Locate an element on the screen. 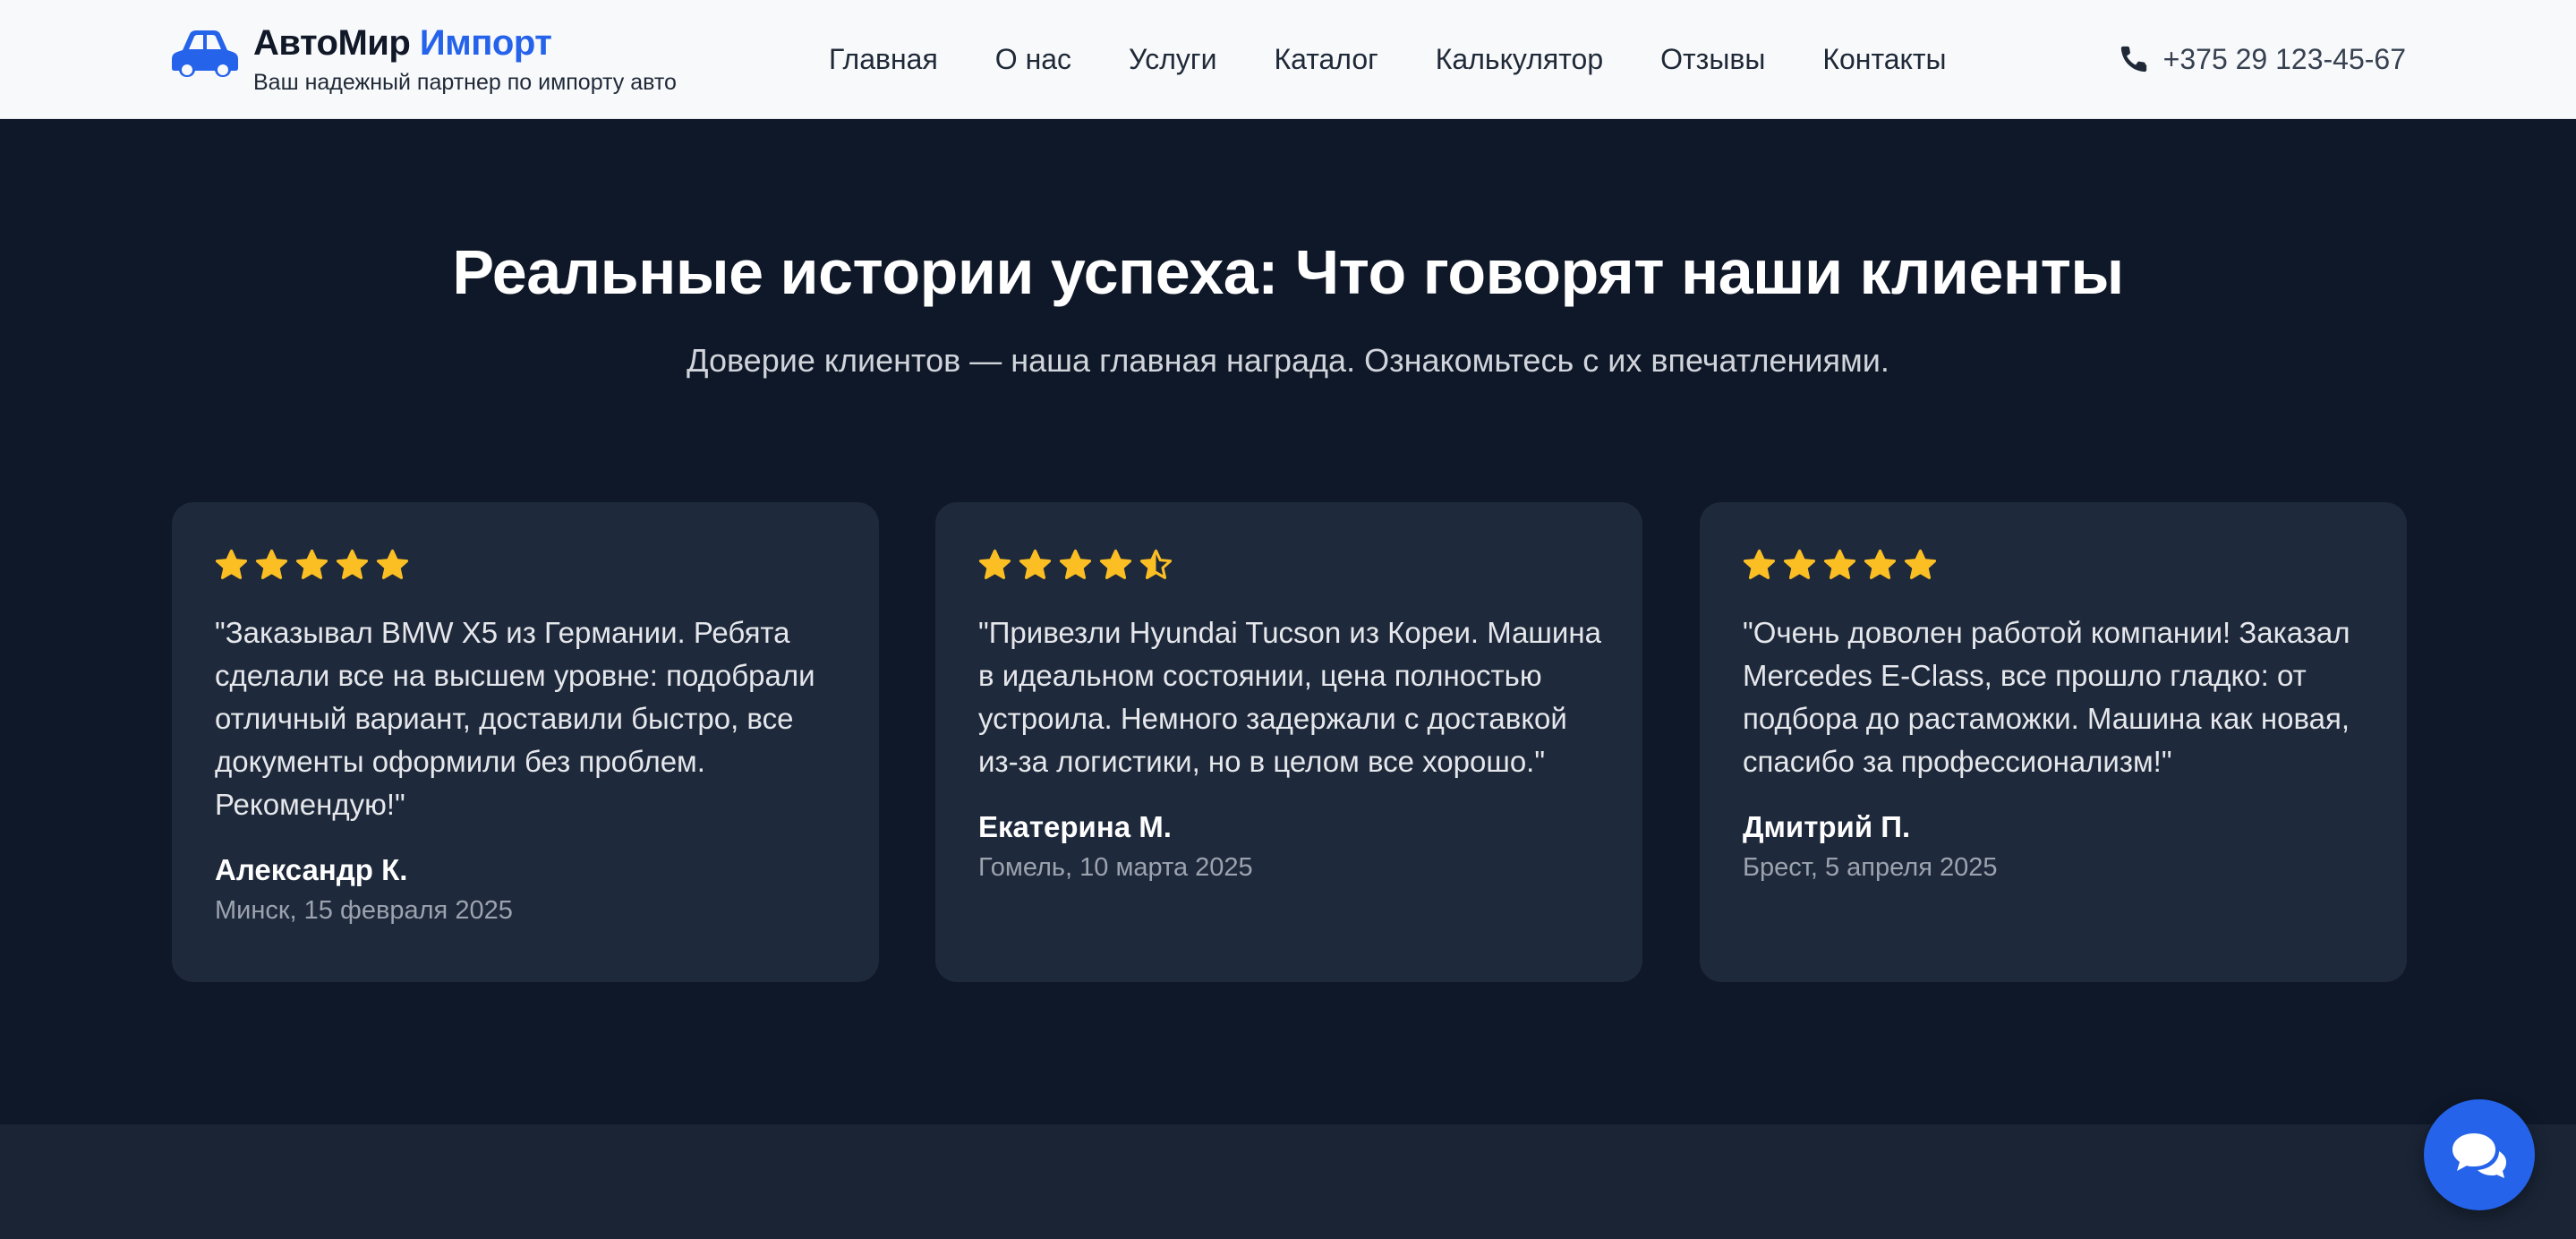  nav-item-reviews: Отзывы is located at coordinates (1712, 59).